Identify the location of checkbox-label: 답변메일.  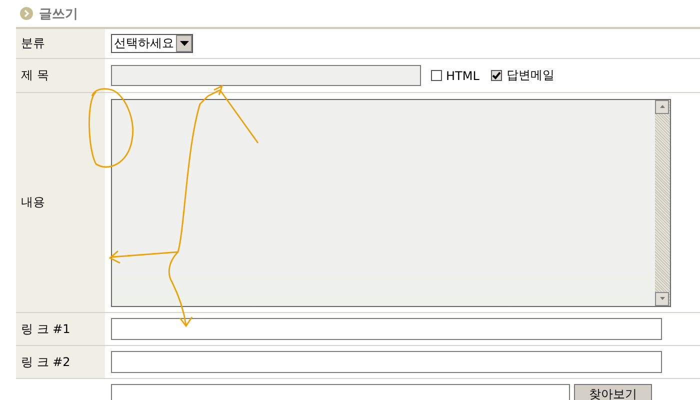
(530, 75).